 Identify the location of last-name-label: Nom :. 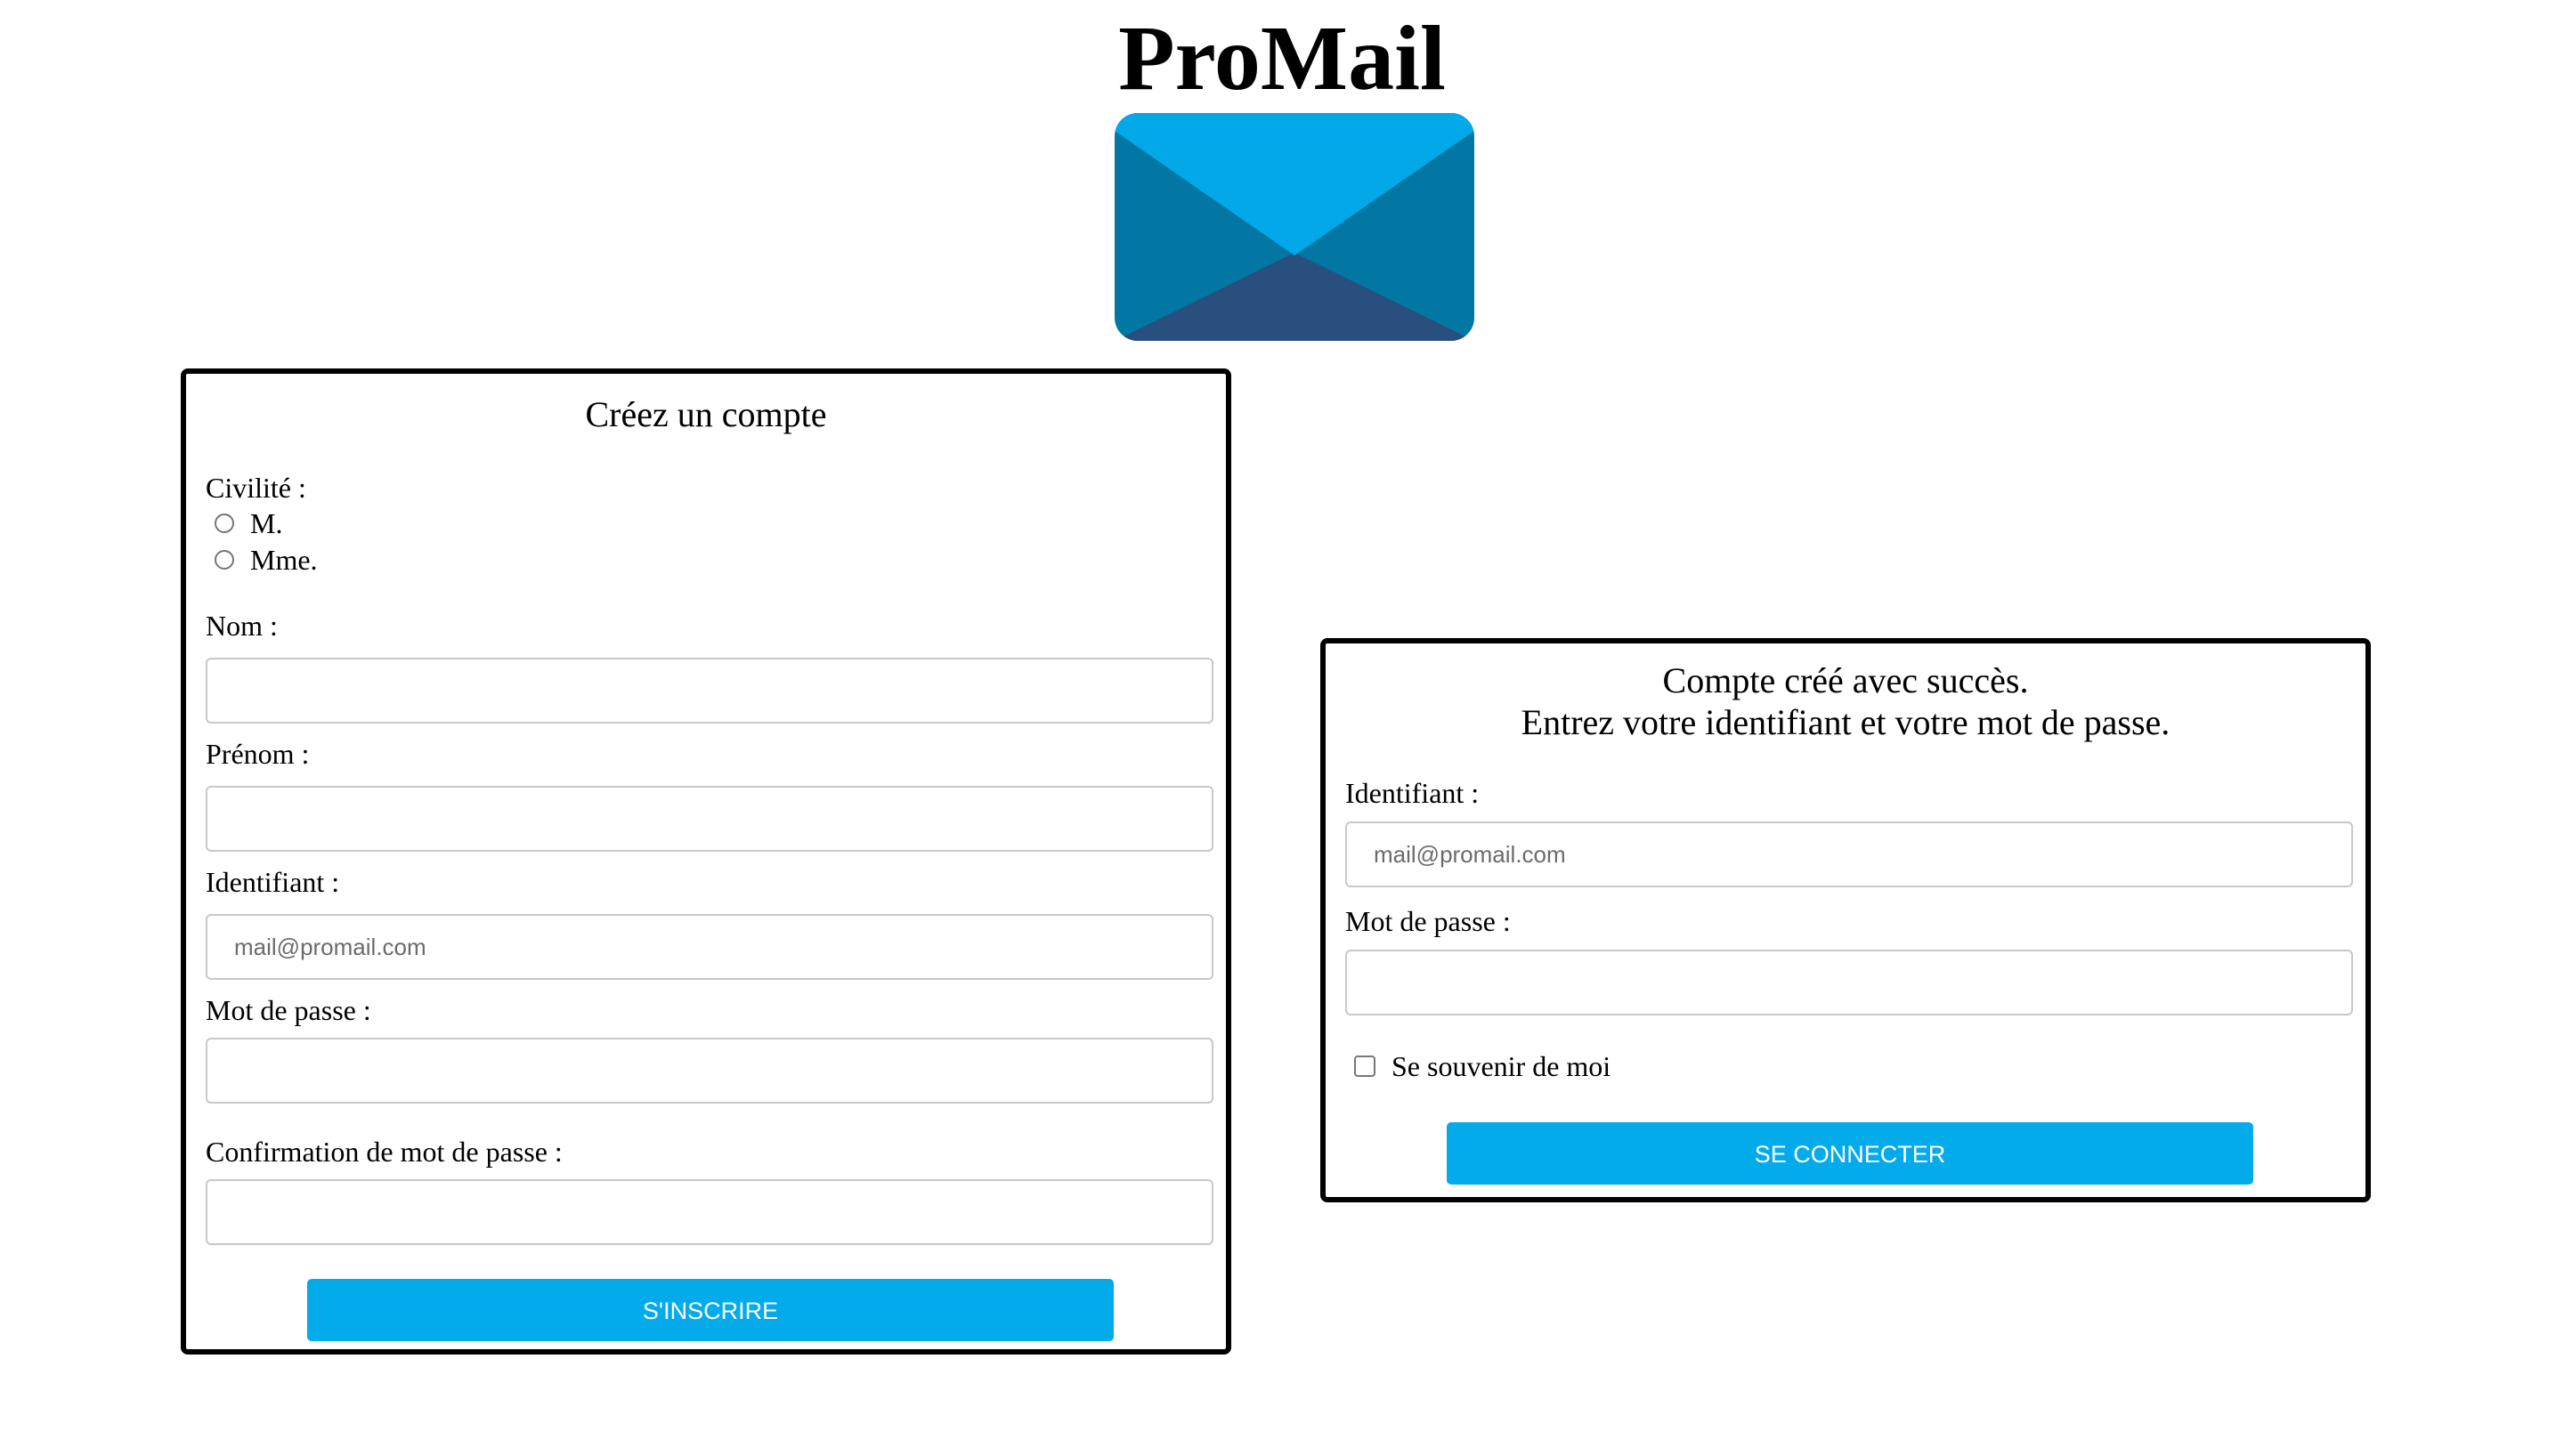
(242, 626).